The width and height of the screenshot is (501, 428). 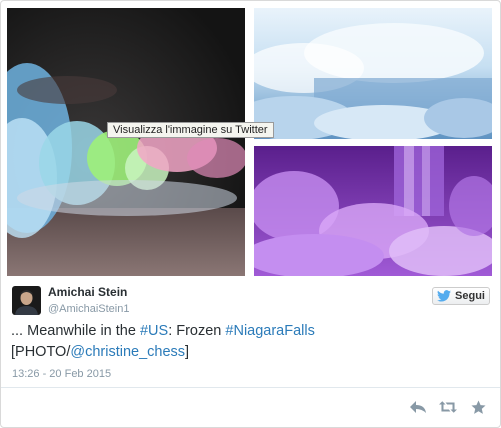 What do you see at coordinates (250, 387) in the screenshot?
I see `footer-divider` at bounding box center [250, 387].